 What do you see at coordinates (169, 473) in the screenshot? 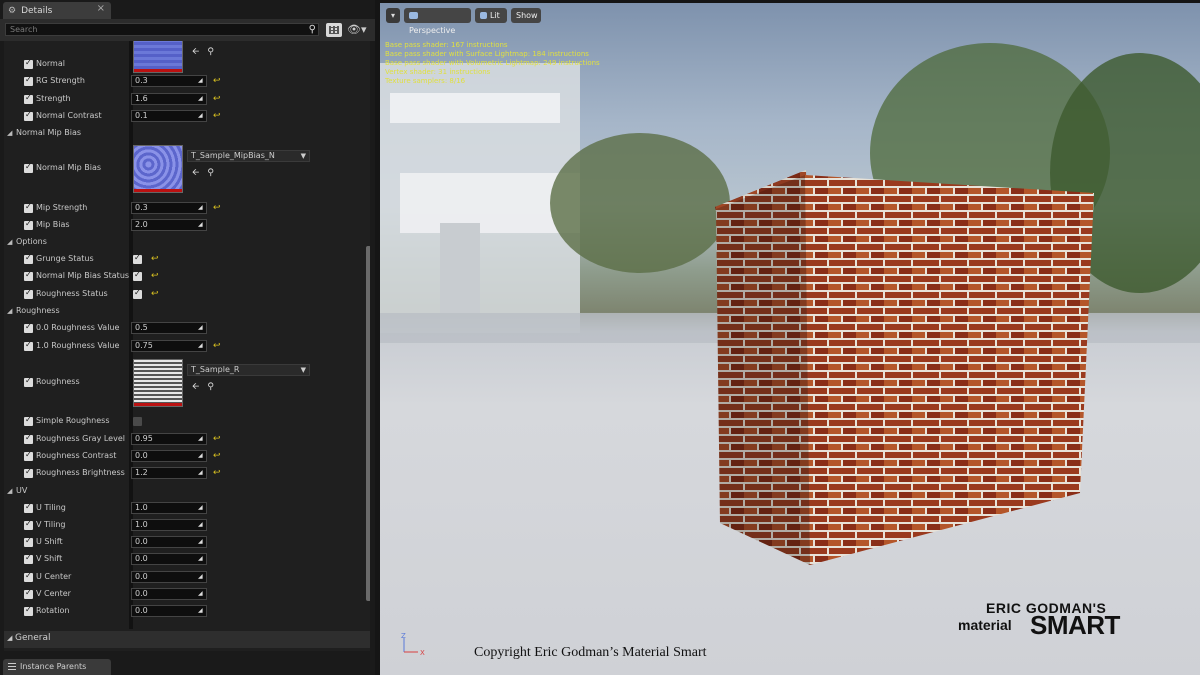
I see `value-field: 1.2 ◢` at bounding box center [169, 473].